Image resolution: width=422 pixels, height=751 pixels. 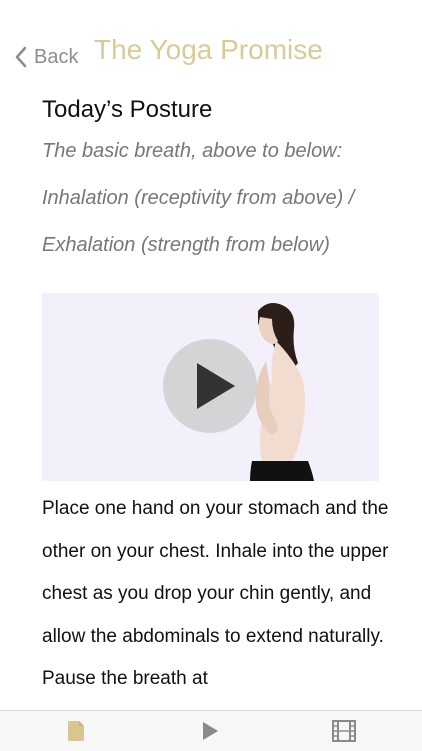 I want to click on back-button: Back, so click(x=46, y=57).